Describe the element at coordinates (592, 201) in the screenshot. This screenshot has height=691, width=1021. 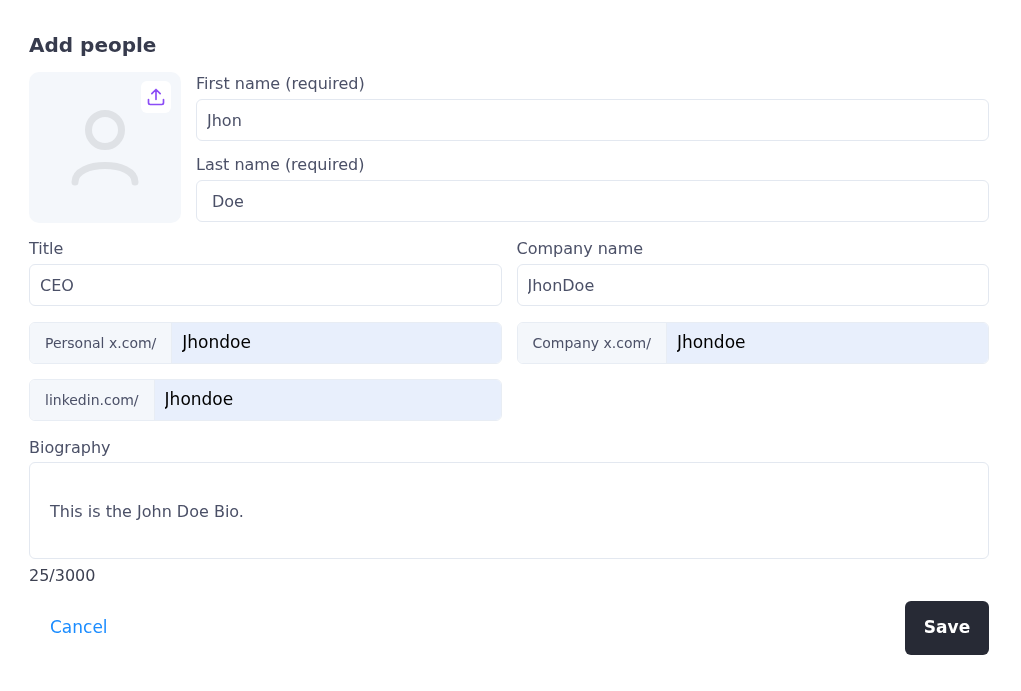
I see `text-field: Doe` at that location.